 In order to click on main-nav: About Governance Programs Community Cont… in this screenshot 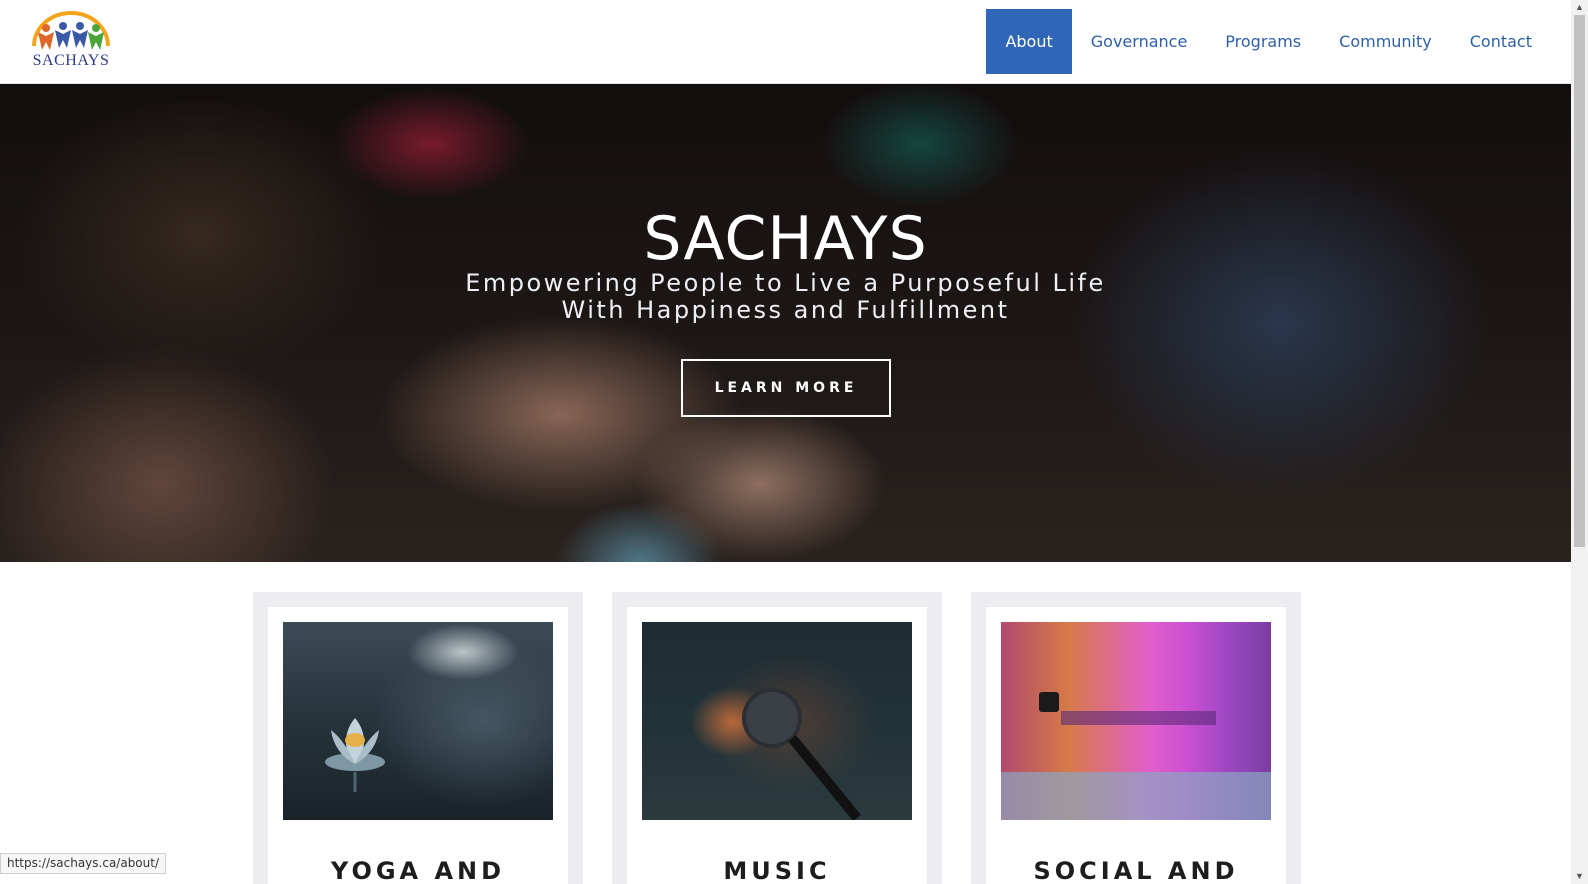, I will do `click(1268, 41)`.